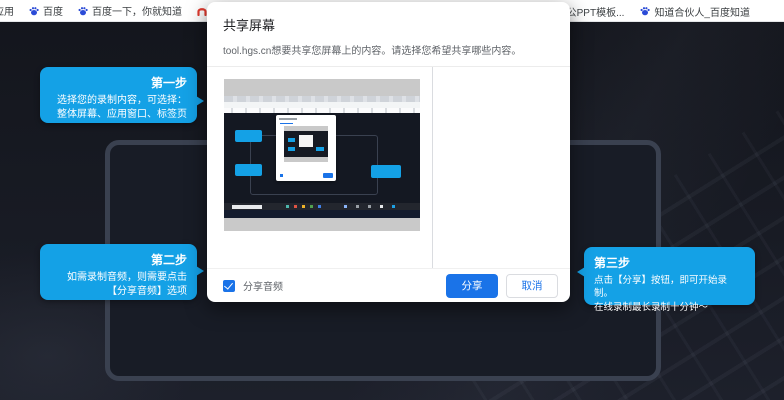 This screenshot has width=784, height=400. I want to click on share-button: 分享, so click(472, 285).